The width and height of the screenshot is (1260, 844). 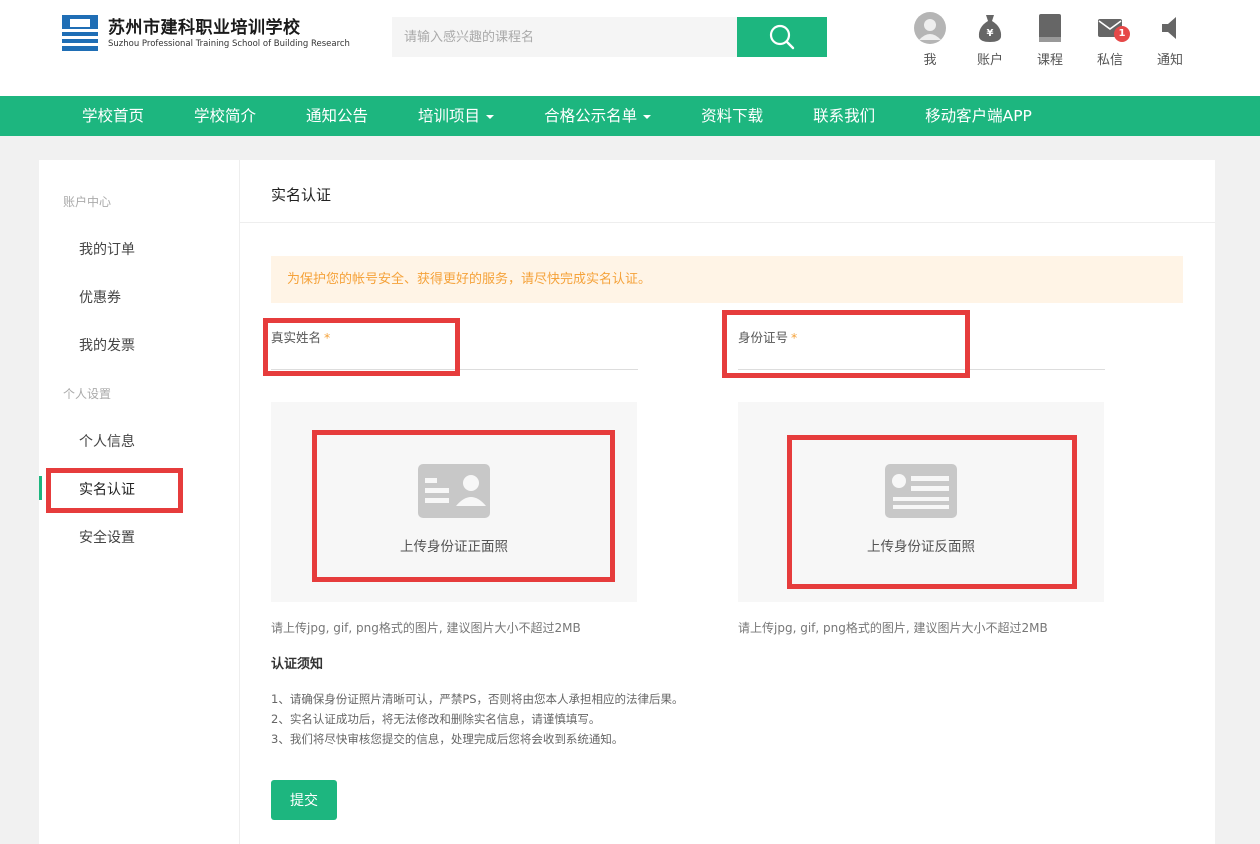 I want to click on upload-id-front-label: 上传身份证正面照, so click(x=454, y=547).